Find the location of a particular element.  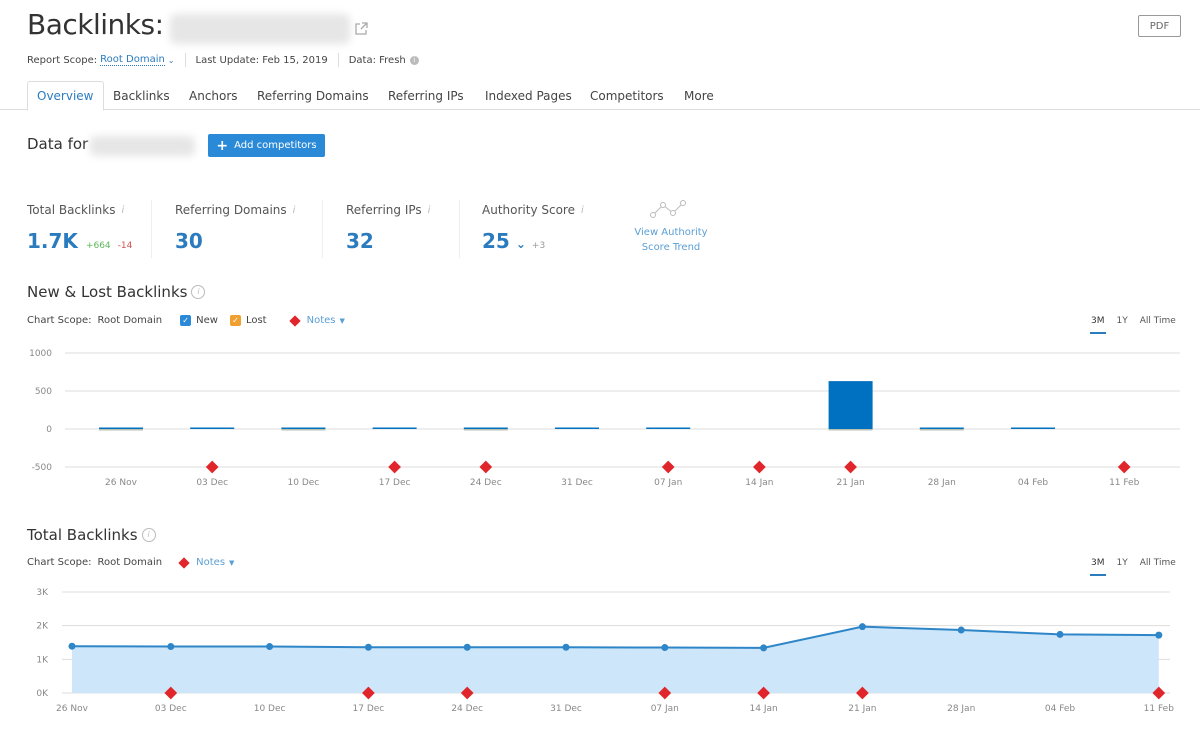

add-competitors-button: + Add competitors is located at coordinates (266, 145).